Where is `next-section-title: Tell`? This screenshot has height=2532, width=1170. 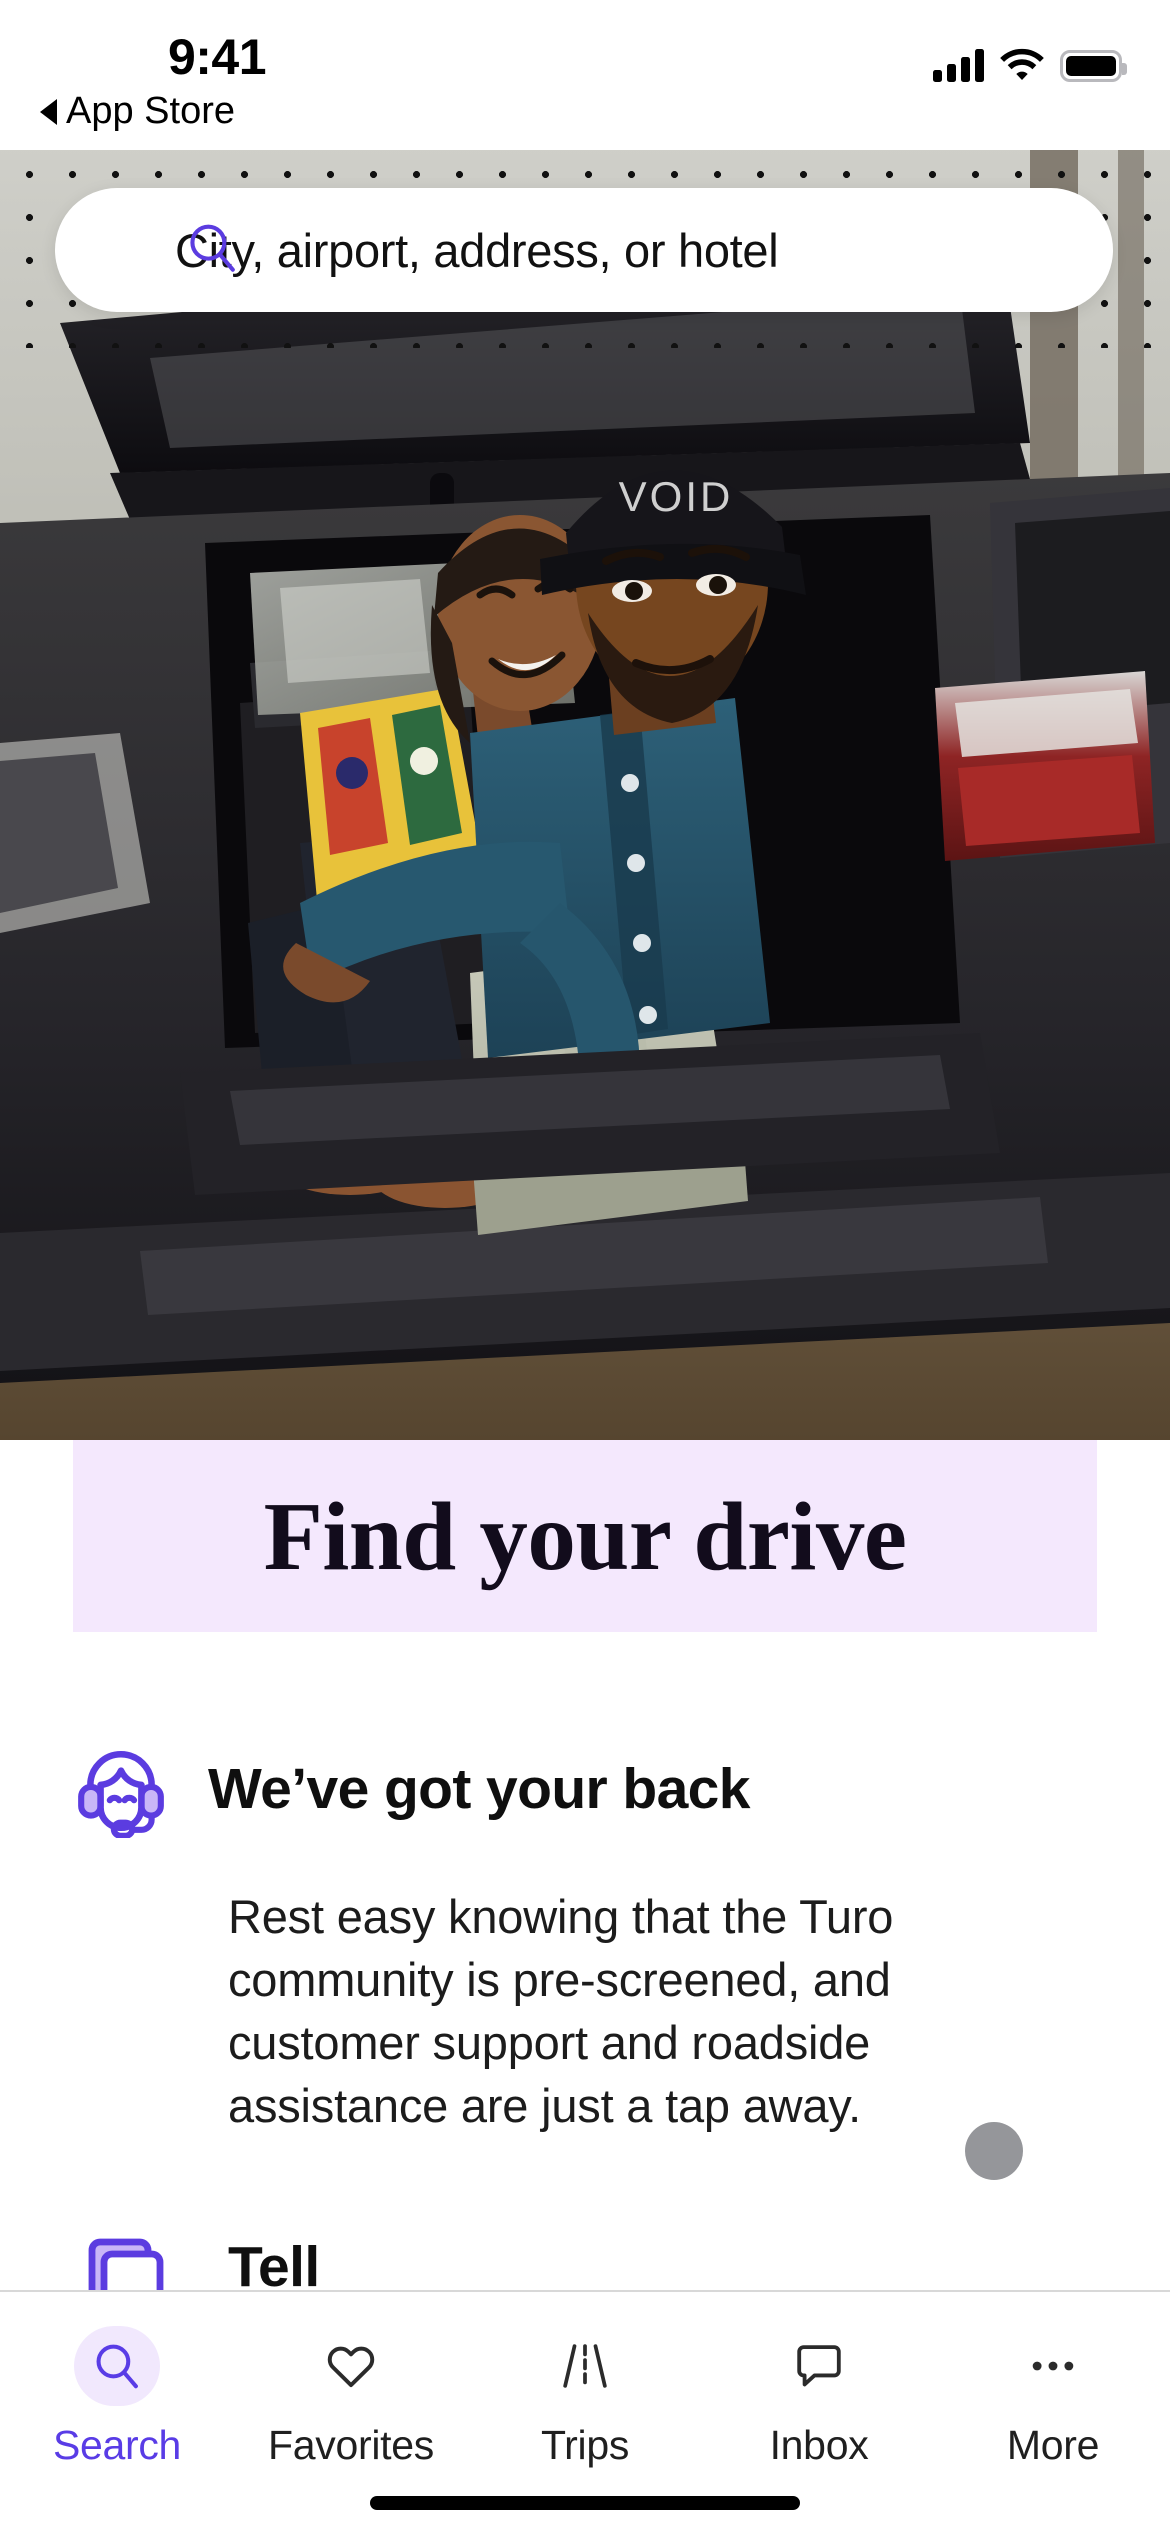
next-section-title: Tell is located at coordinates (274, 2263).